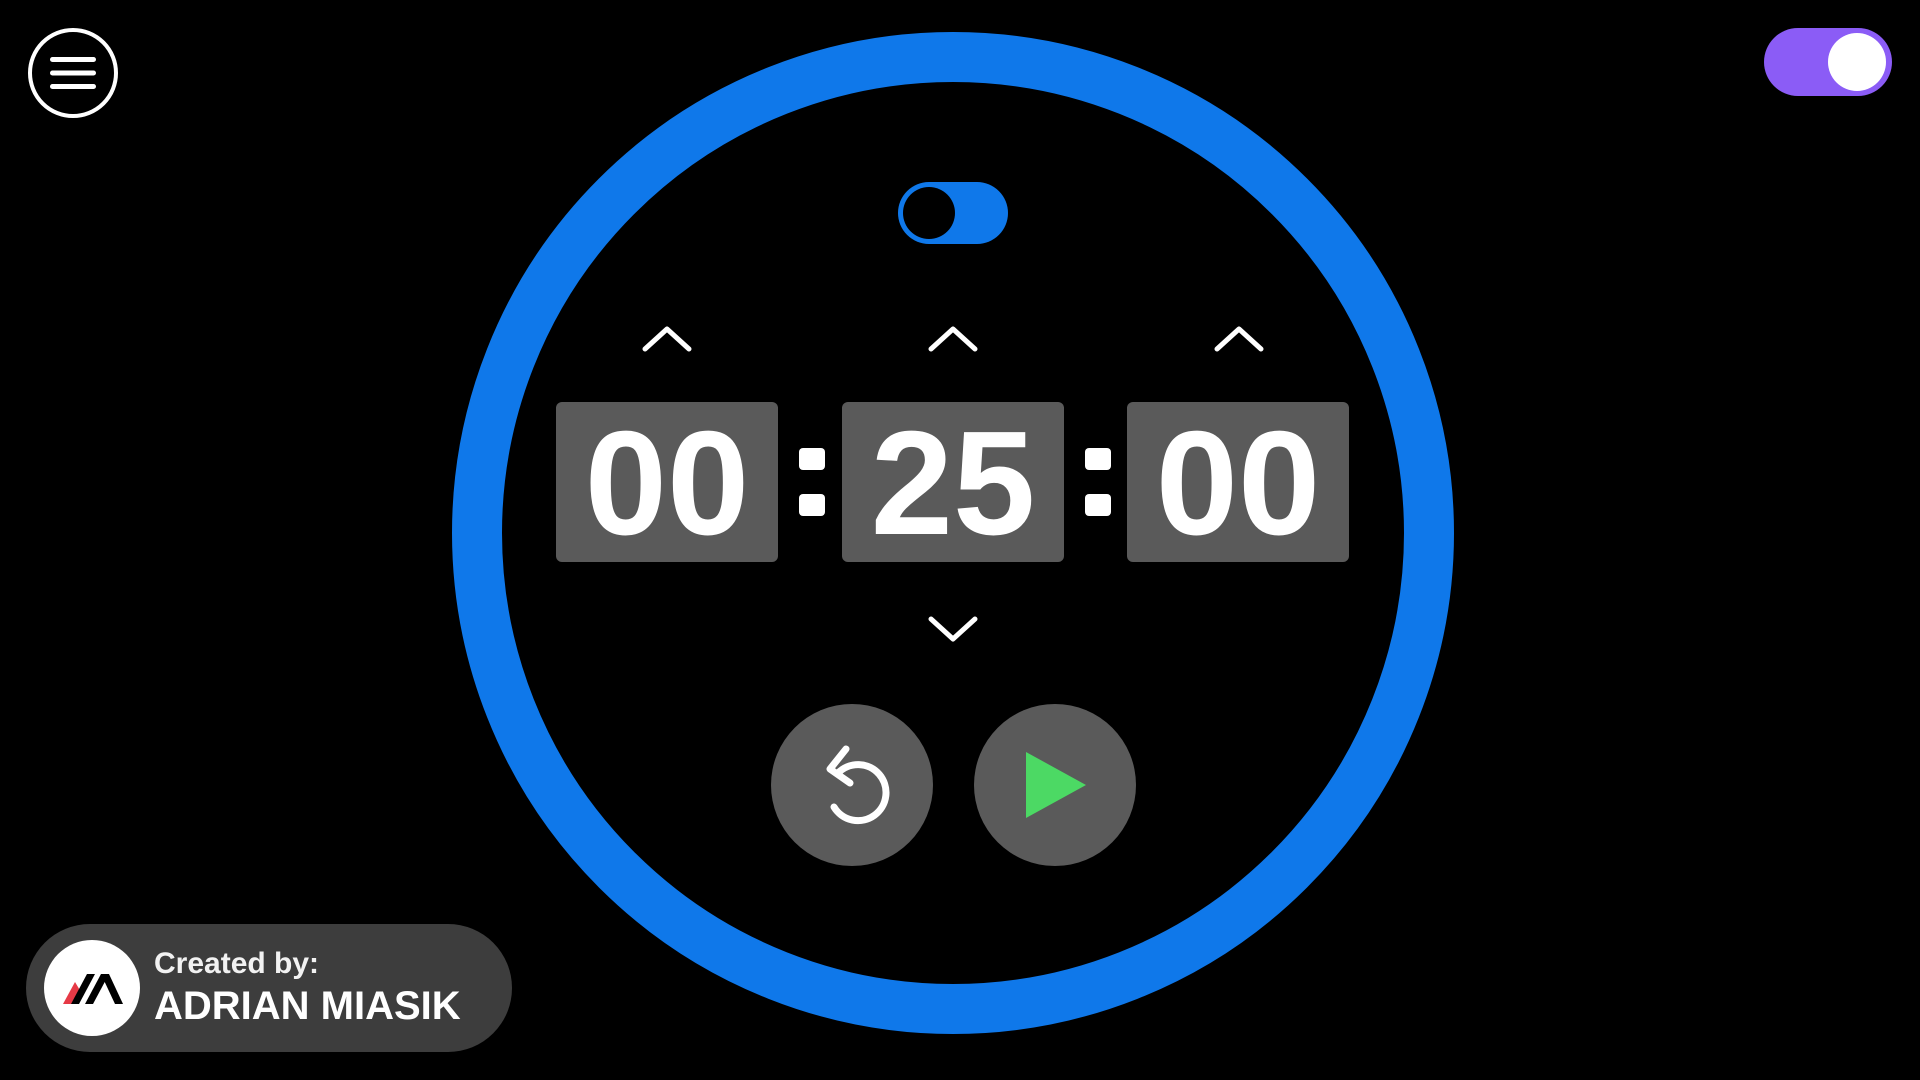  I want to click on credit-text: Created by: ADRIAN MIASIK, so click(307, 988).